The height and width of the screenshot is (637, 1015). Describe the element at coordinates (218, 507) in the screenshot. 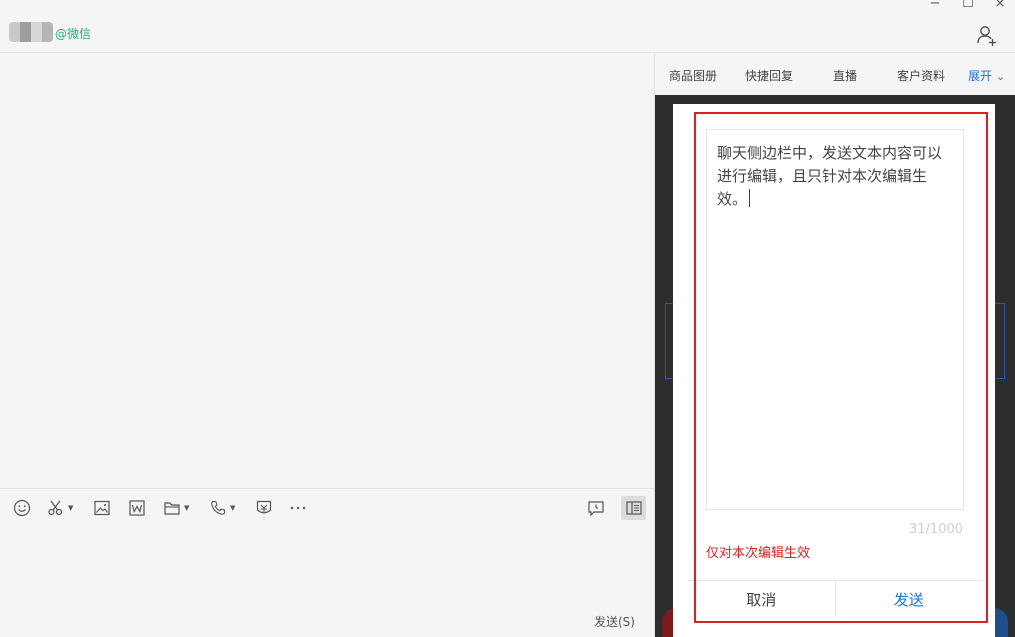

I see `phone-icon` at that location.